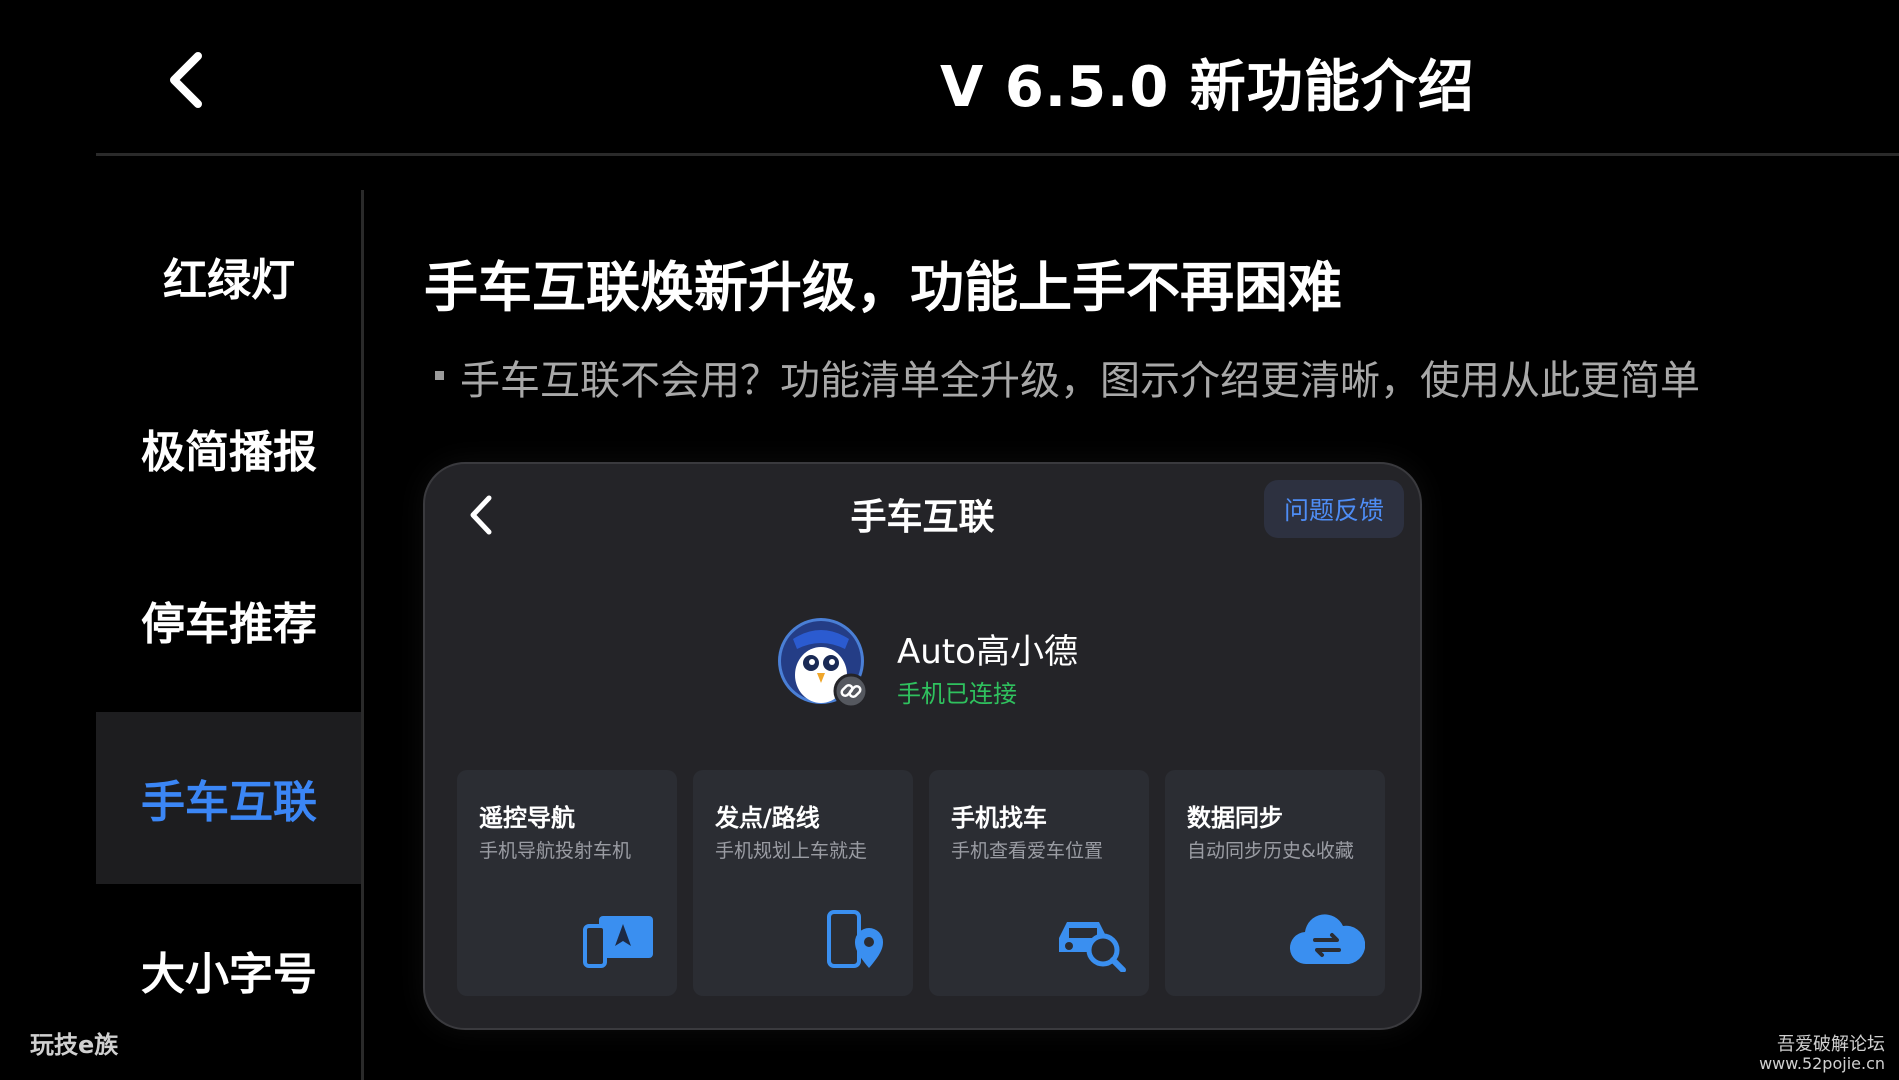 Image resolution: width=1899 pixels, height=1080 pixels. What do you see at coordinates (1270, 851) in the screenshot?
I see `tile-subtitle: 自动同步历史&收藏` at bounding box center [1270, 851].